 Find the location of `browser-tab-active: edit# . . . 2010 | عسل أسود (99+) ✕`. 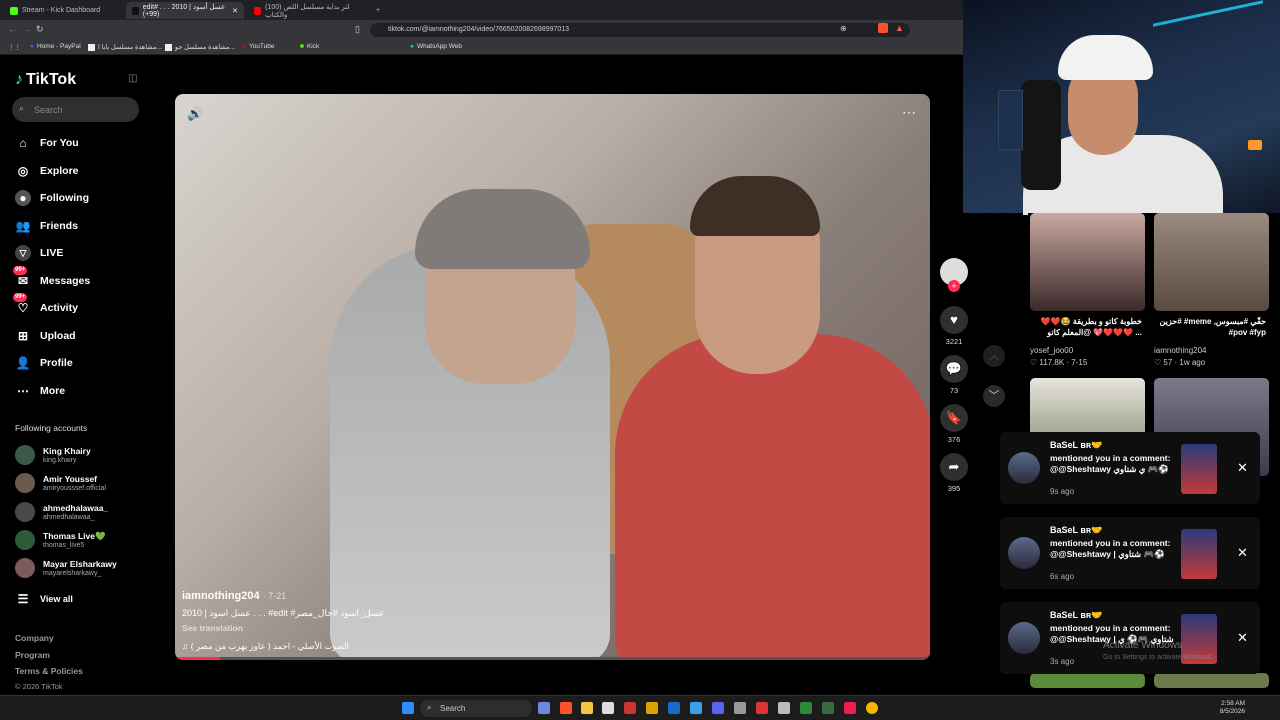

browser-tab-active: edit# . . . 2010 | عسل أسود (99+) ✕ is located at coordinates (185, 10).